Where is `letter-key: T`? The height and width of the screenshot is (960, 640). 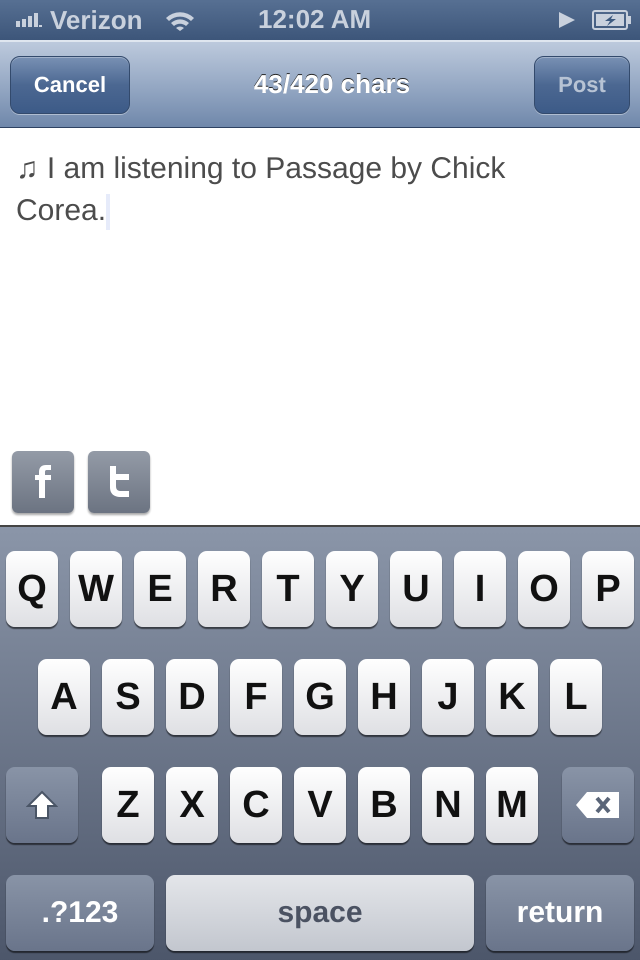
letter-key: T is located at coordinates (288, 589).